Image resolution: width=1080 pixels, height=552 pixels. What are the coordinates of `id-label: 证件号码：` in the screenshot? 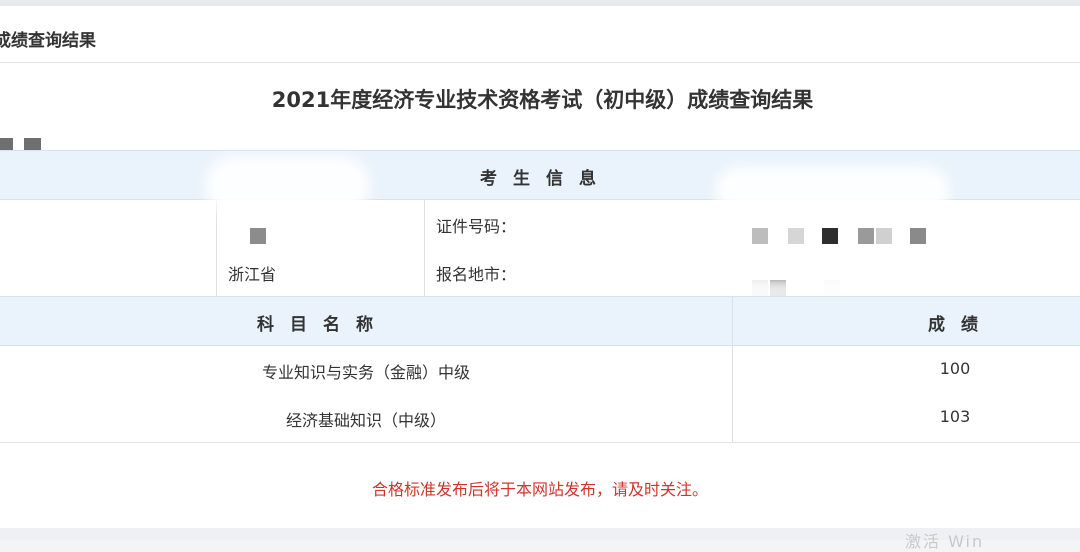 It's located at (476, 226).